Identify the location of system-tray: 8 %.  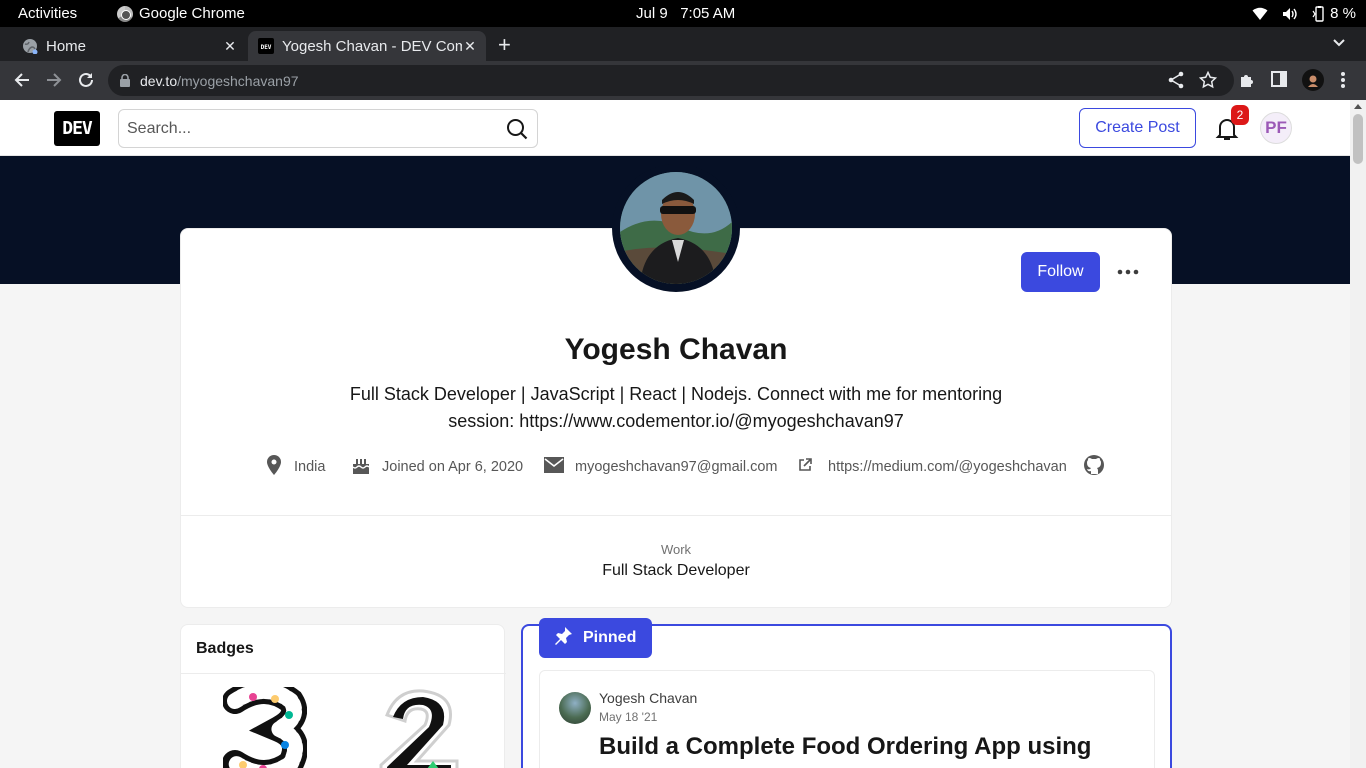
(1304, 13).